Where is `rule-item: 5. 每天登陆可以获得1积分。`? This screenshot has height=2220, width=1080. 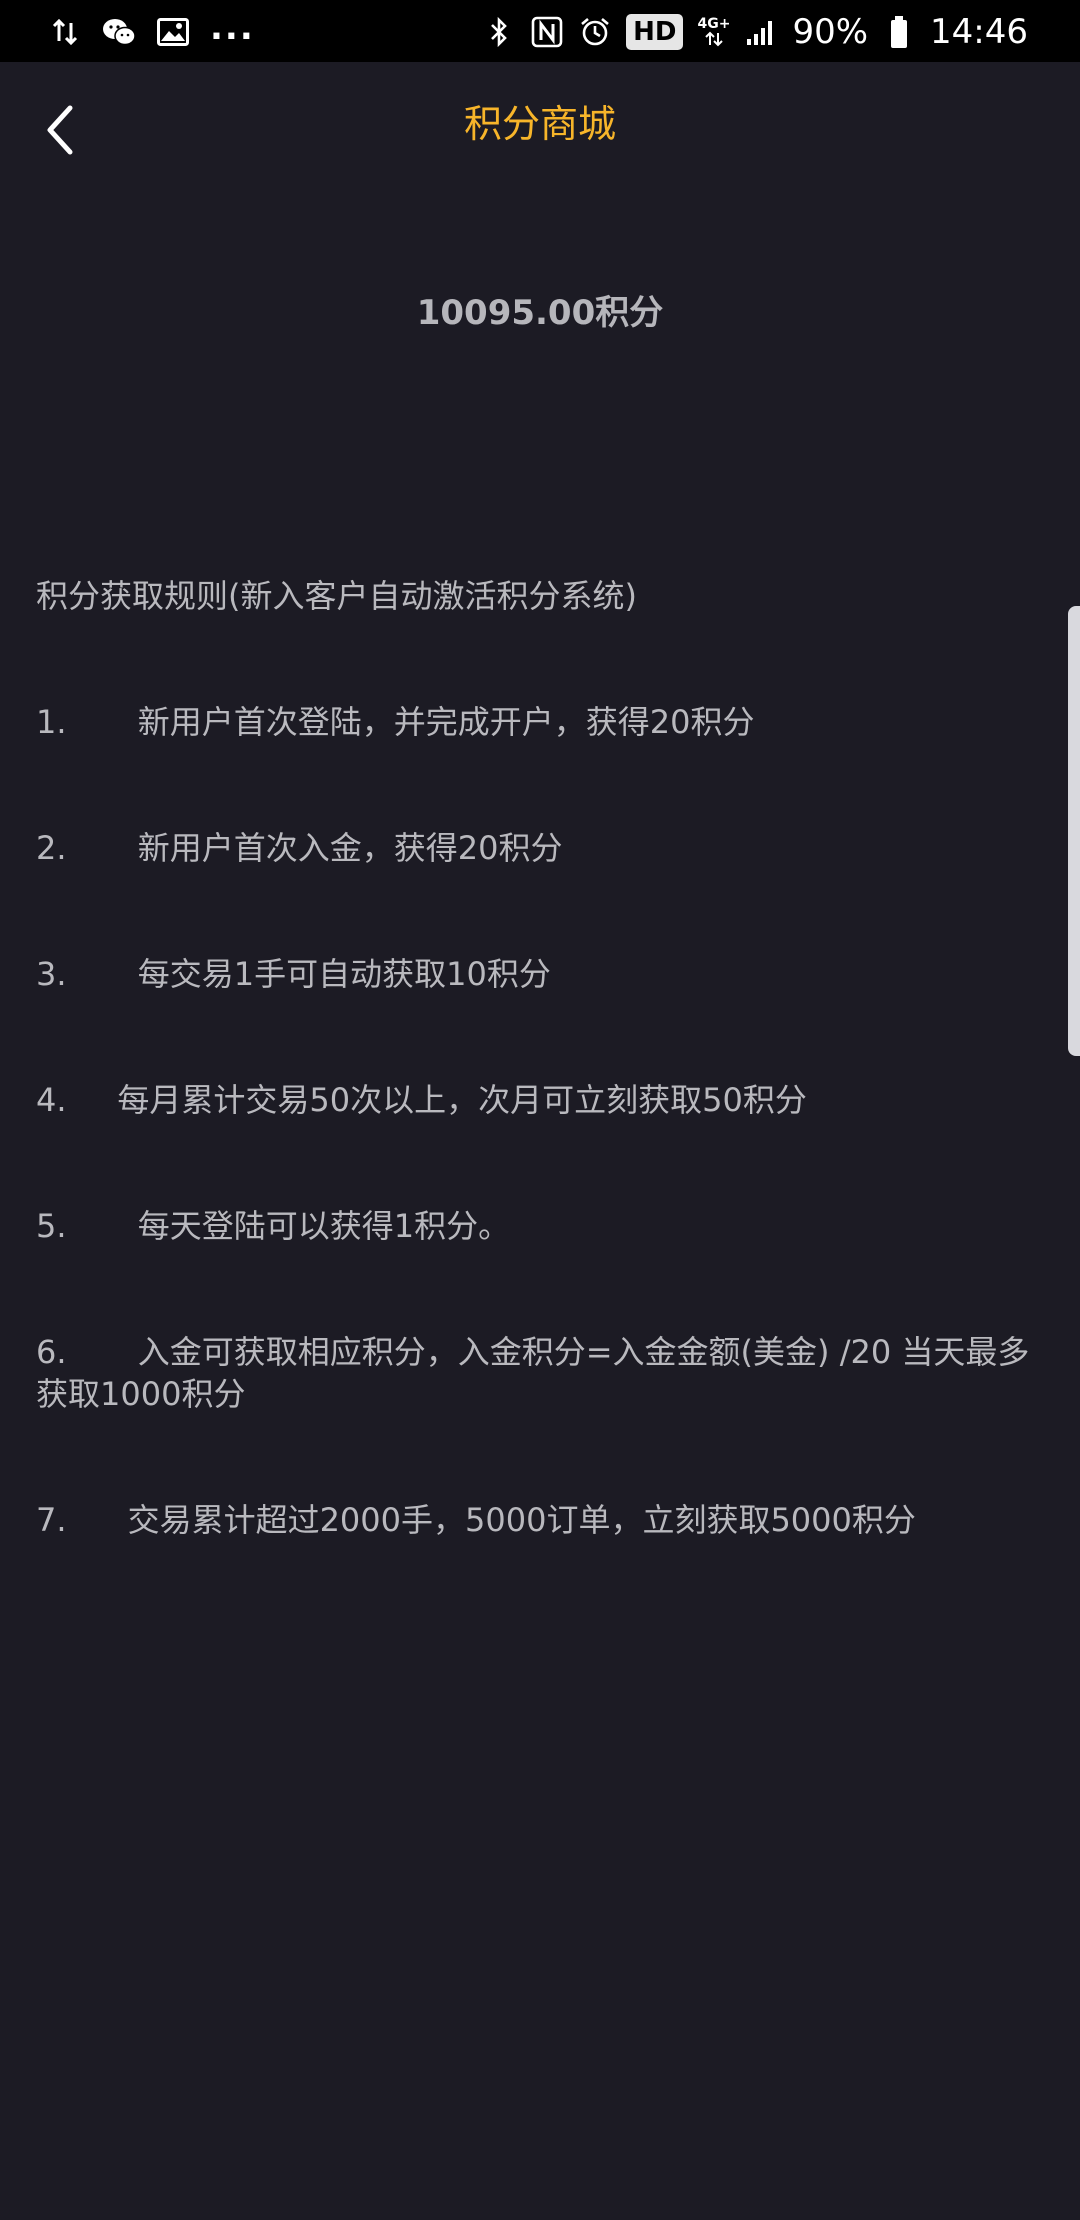 rule-item: 5. 每天登陆可以获得1积分。 is located at coordinates (273, 1226).